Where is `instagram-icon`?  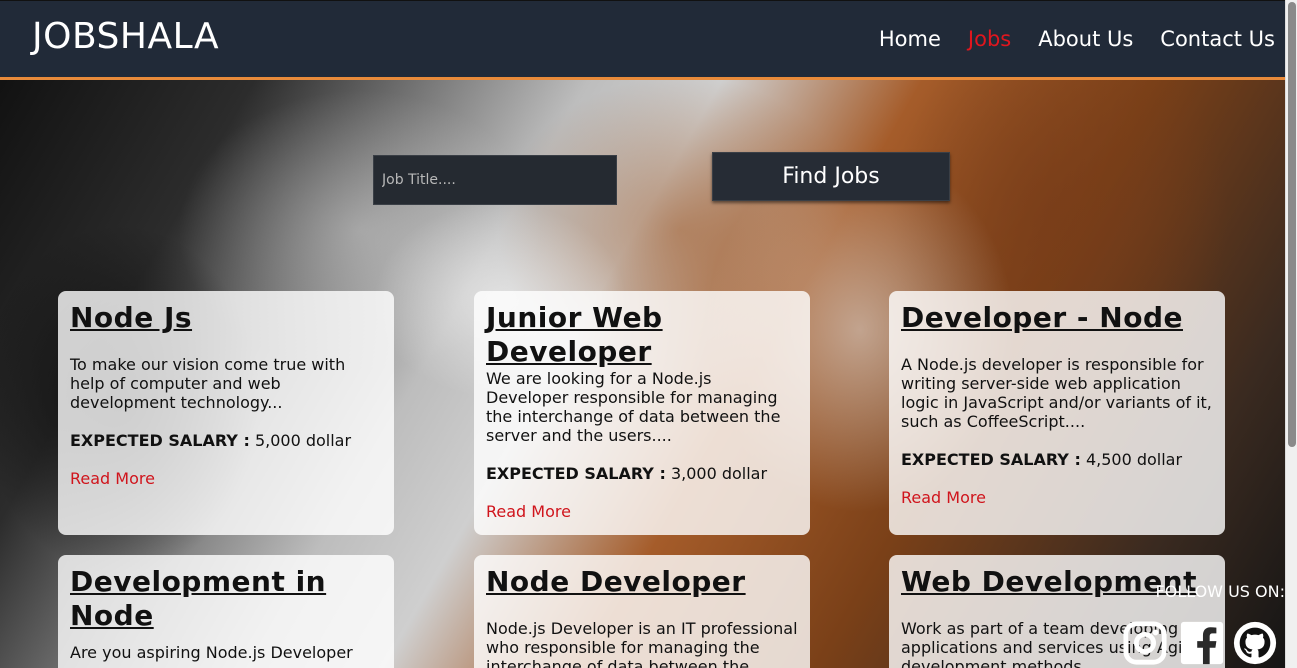
instagram-icon is located at coordinates (1145, 643).